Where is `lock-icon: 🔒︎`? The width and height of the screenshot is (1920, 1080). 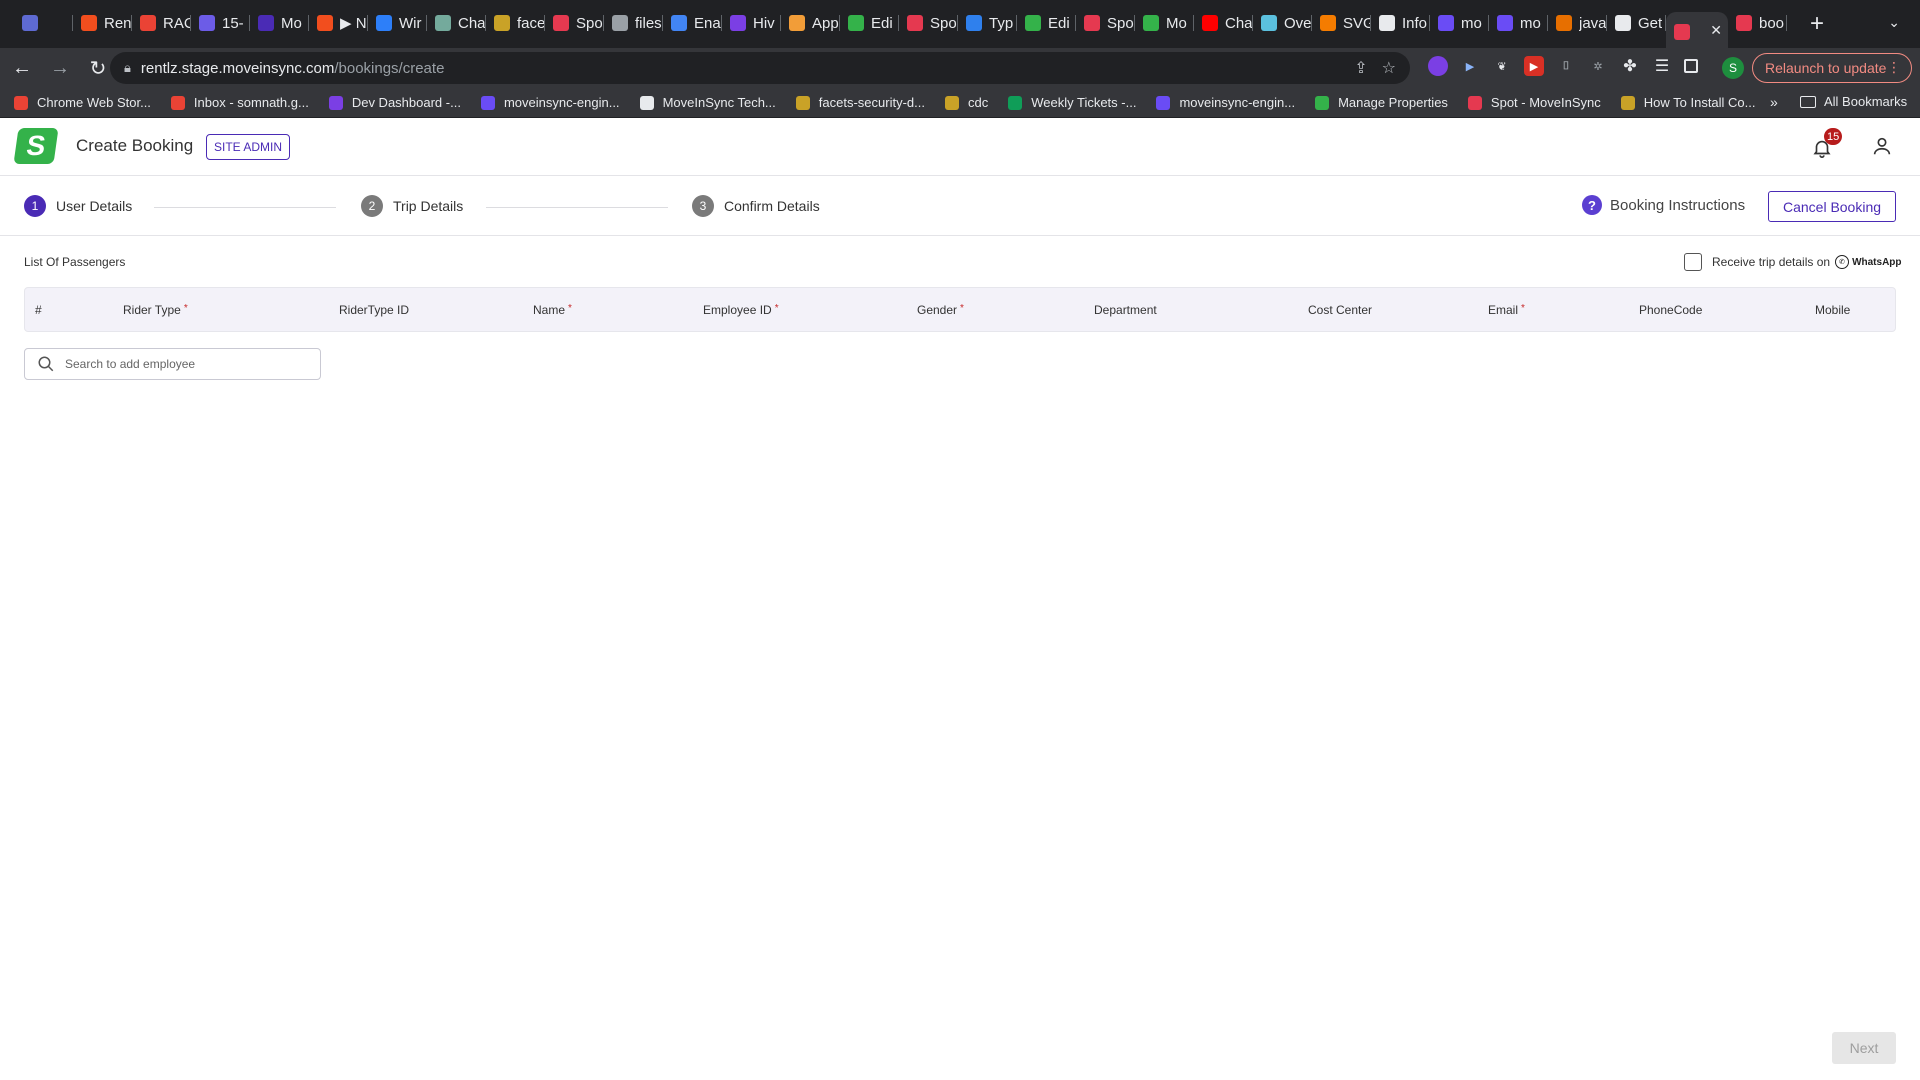
lock-icon: 🔒︎ is located at coordinates (127, 67).